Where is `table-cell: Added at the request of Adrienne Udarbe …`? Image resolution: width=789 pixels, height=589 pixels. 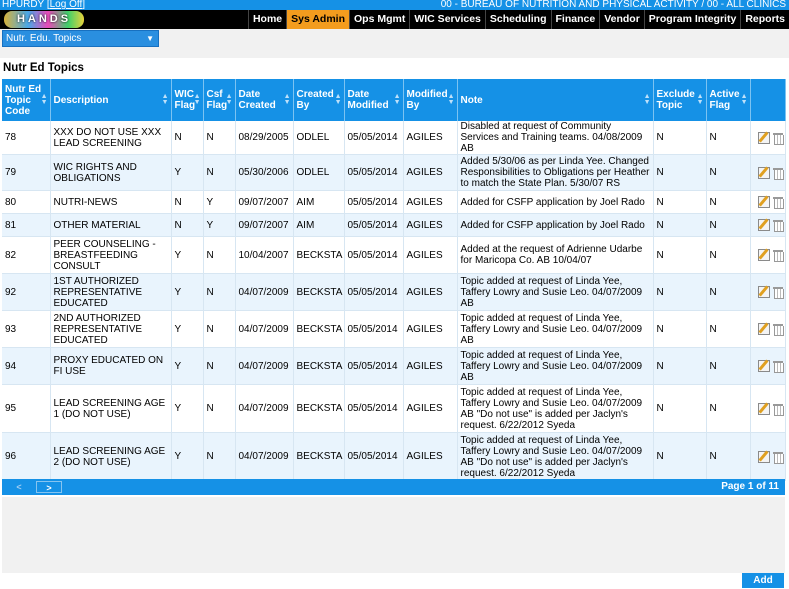
table-cell: Added at the request of Adrienne Udarbe … is located at coordinates (555, 255).